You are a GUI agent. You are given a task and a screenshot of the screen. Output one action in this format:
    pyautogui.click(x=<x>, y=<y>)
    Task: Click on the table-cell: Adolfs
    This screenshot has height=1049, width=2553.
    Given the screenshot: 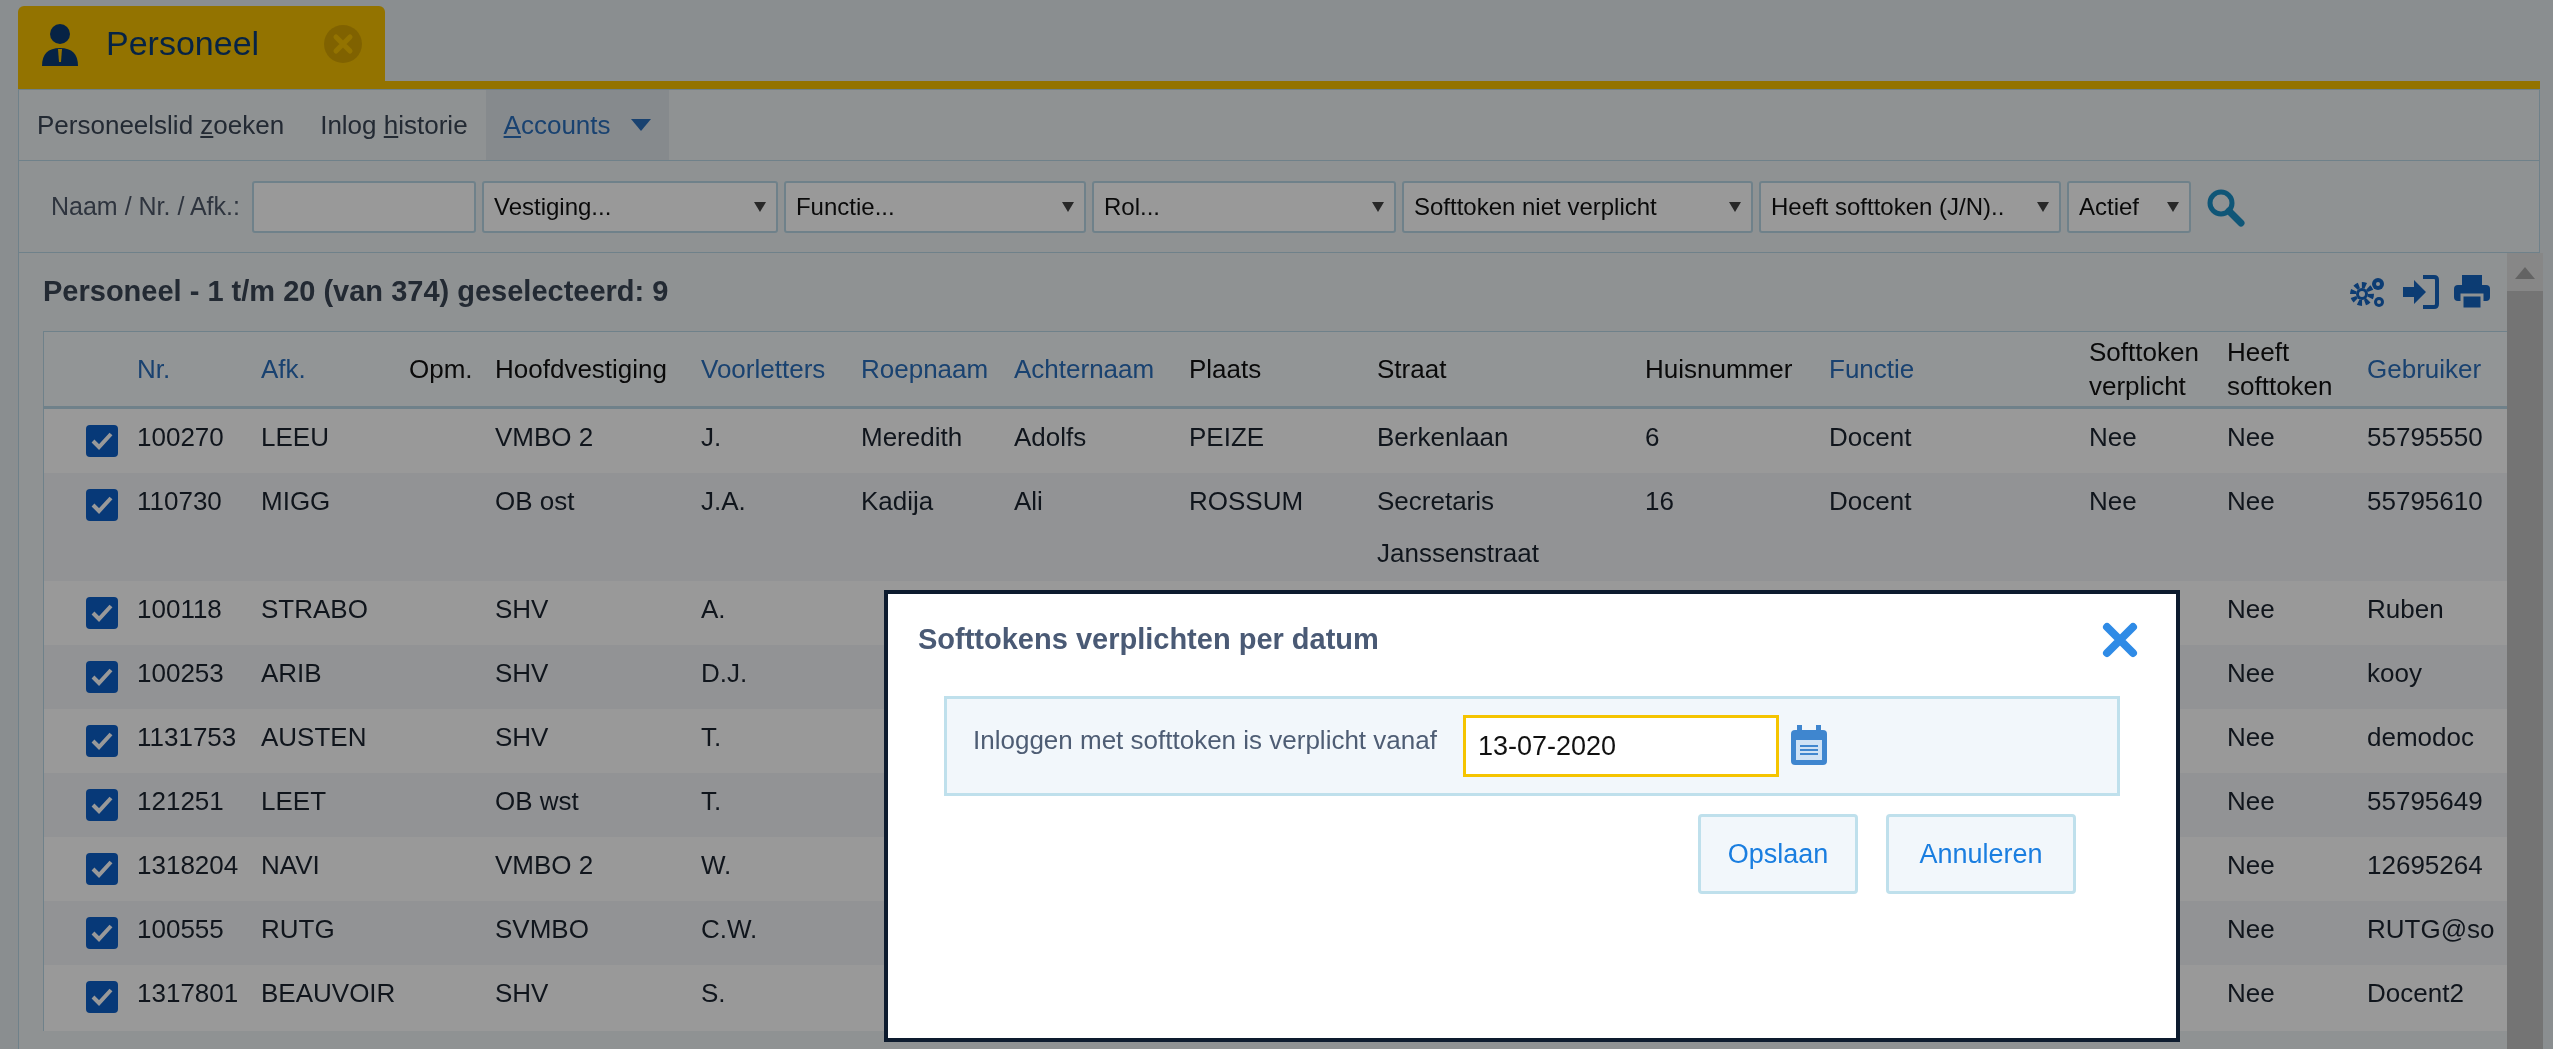 What is the action you would take?
    pyautogui.click(x=1050, y=437)
    